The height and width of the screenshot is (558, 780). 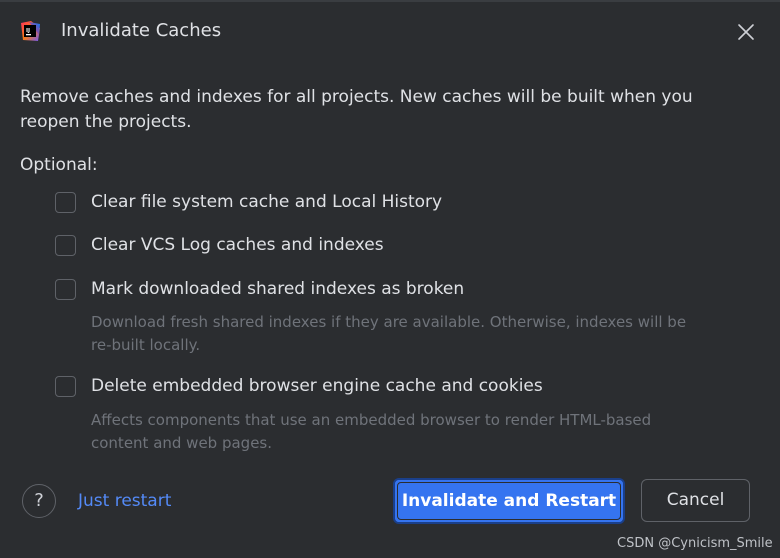 I want to click on option-label: Mark downloaded shared indexes as broken, so click(x=277, y=289).